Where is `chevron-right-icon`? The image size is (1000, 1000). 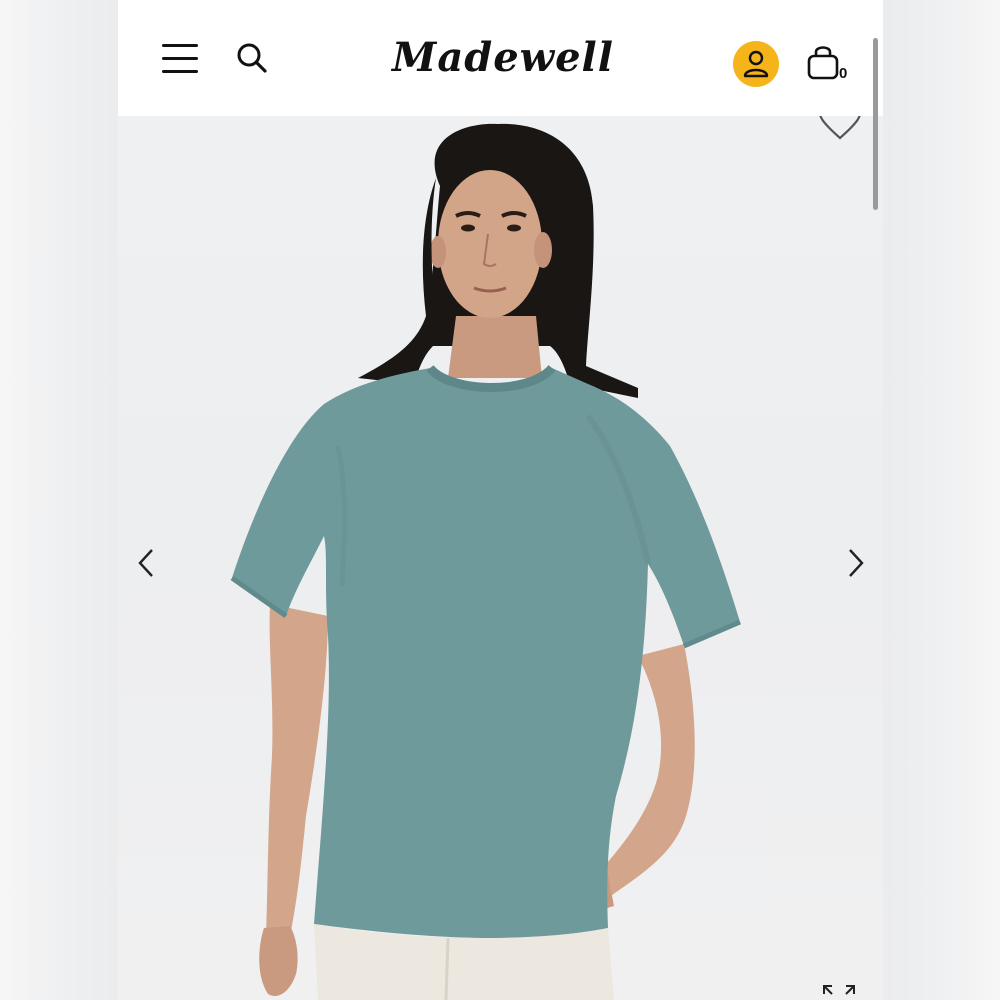 chevron-right-icon is located at coordinates (856, 563).